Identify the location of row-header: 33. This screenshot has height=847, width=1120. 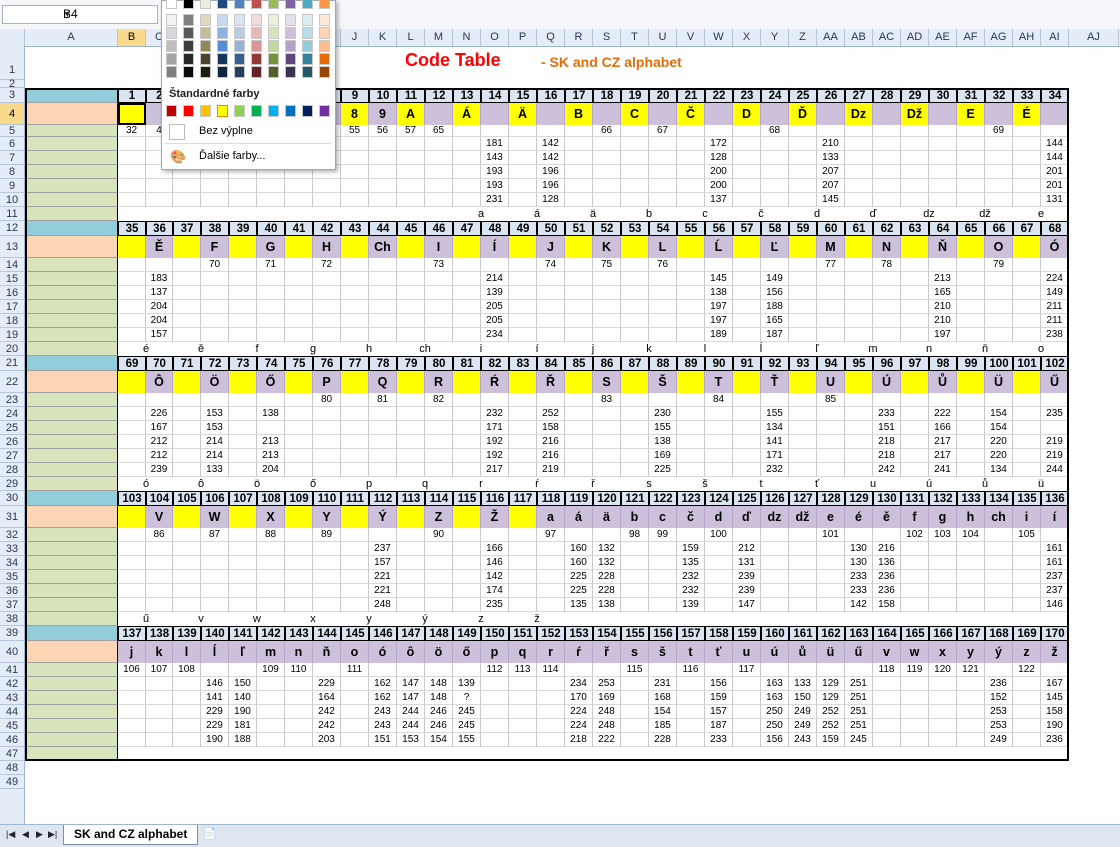
(12, 549).